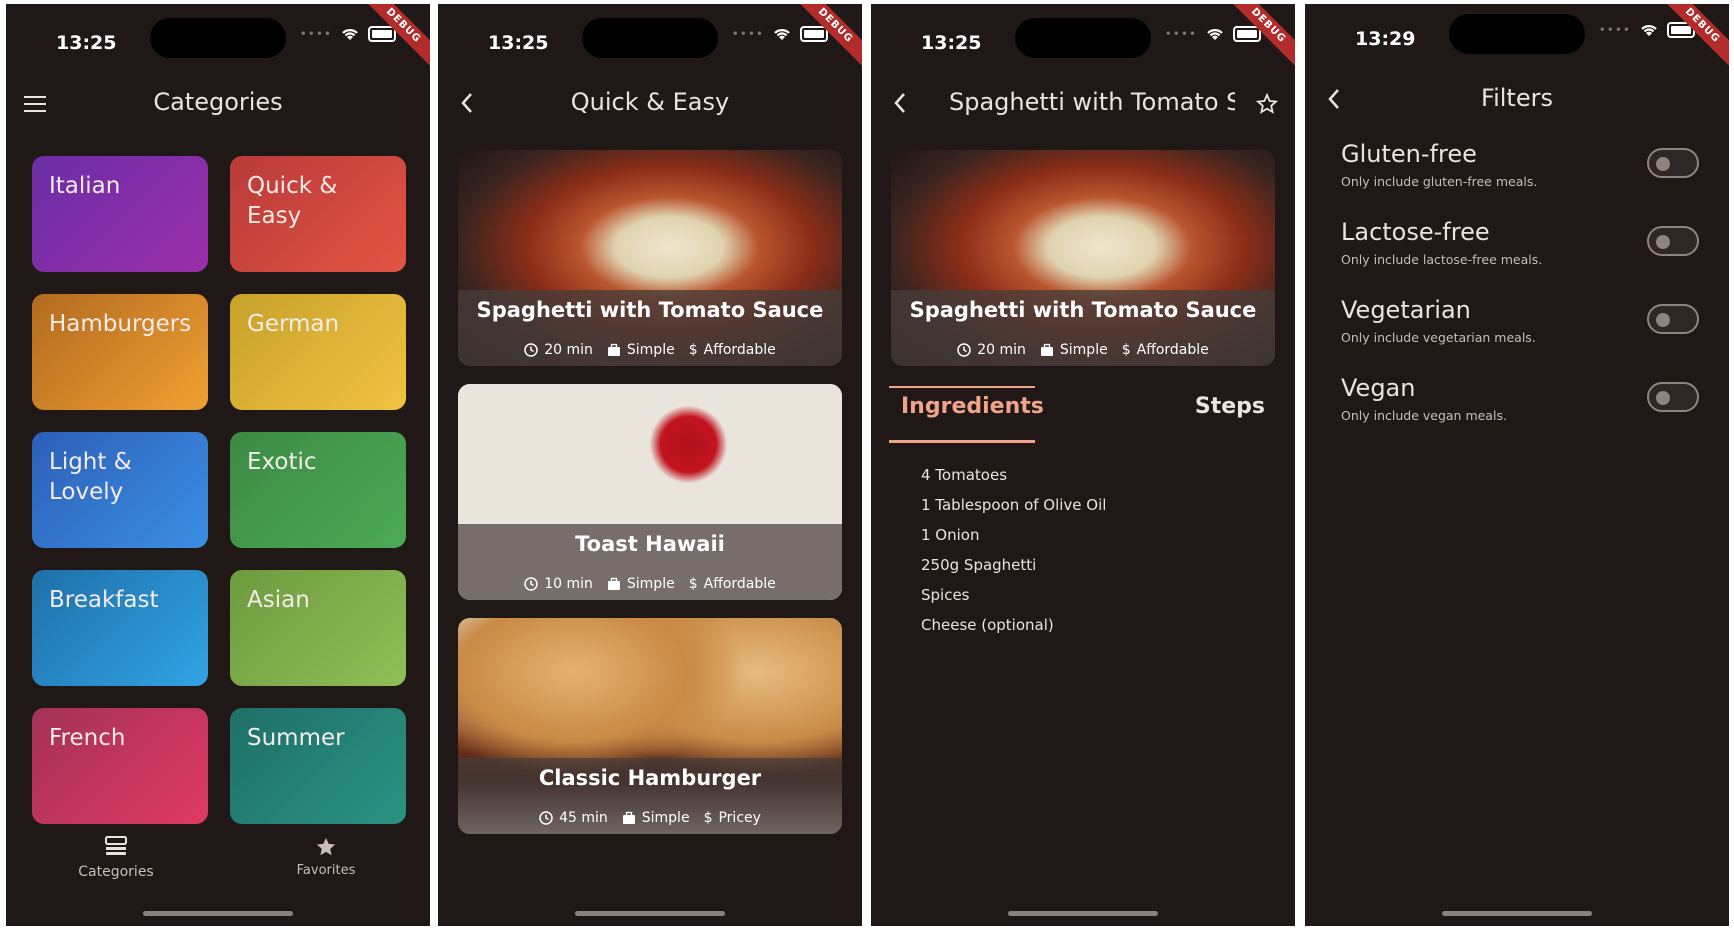 The height and width of the screenshot is (930, 1734). I want to click on vegan-switch, so click(1673, 397).